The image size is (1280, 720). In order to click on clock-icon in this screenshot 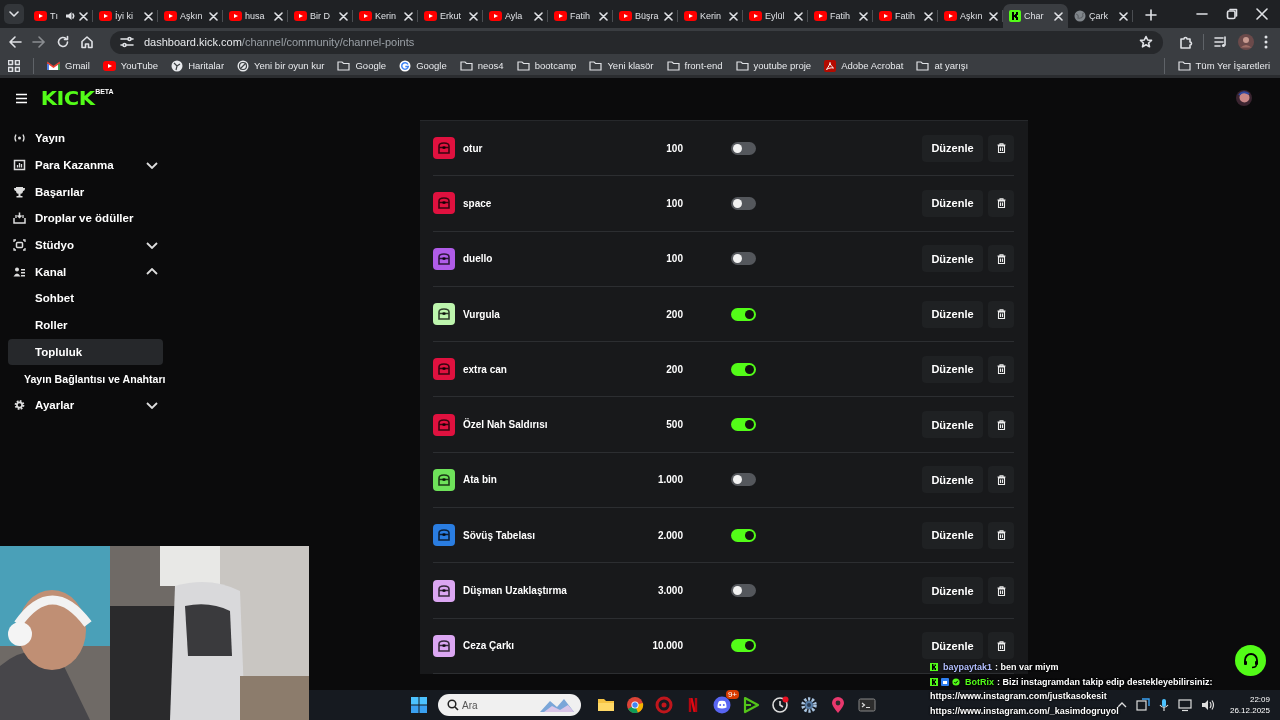, I will do `click(780, 705)`.